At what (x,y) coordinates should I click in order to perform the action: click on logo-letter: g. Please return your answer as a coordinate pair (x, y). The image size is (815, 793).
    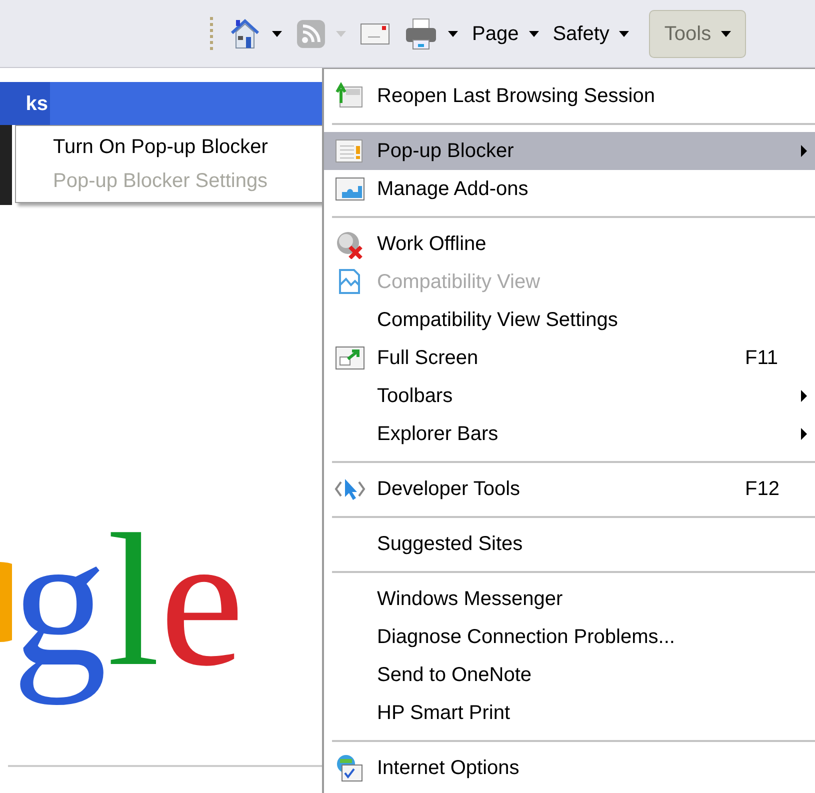
    Looking at the image, I should click on (59, 601).